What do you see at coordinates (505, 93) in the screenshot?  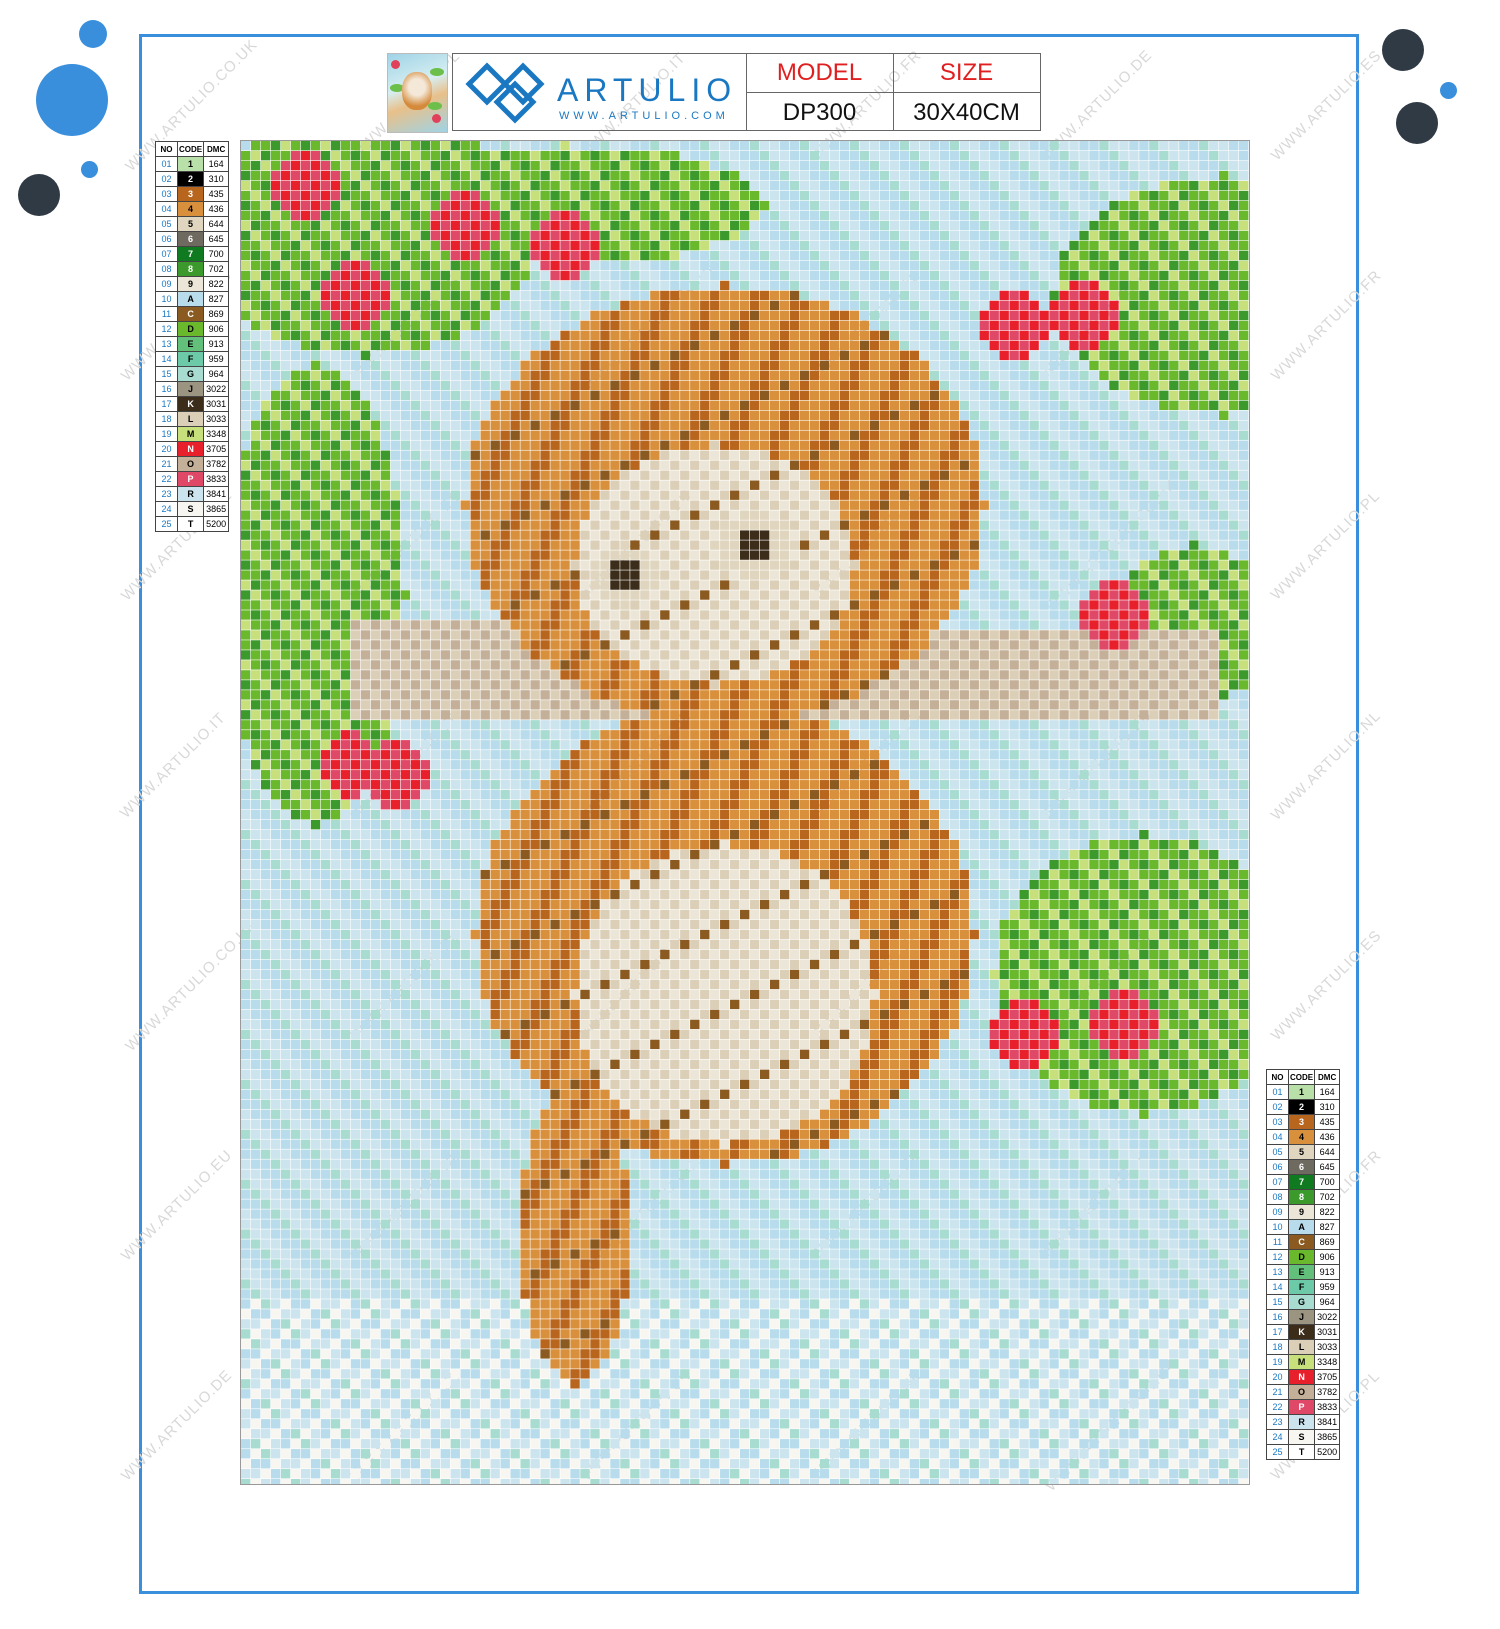 I see `artulio-logo-icon` at bounding box center [505, 93].